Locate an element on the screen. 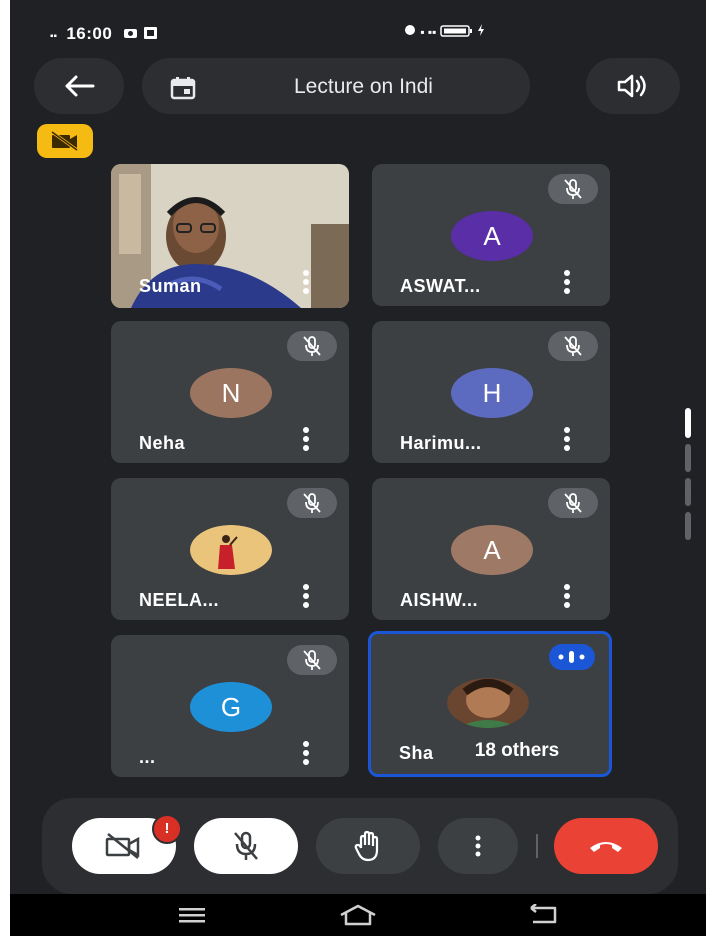  meeting-title: Lecture on Indi is located at coordinates (363, 86).